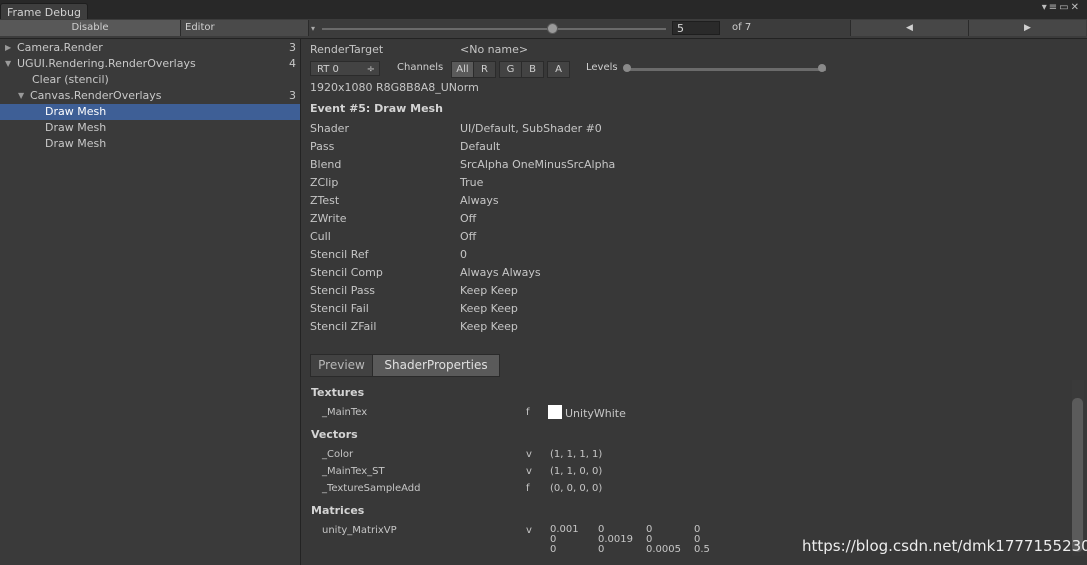  Describe the element at coordinates (479, 200) in the screenshot. I see `property-value: Always` at that location.